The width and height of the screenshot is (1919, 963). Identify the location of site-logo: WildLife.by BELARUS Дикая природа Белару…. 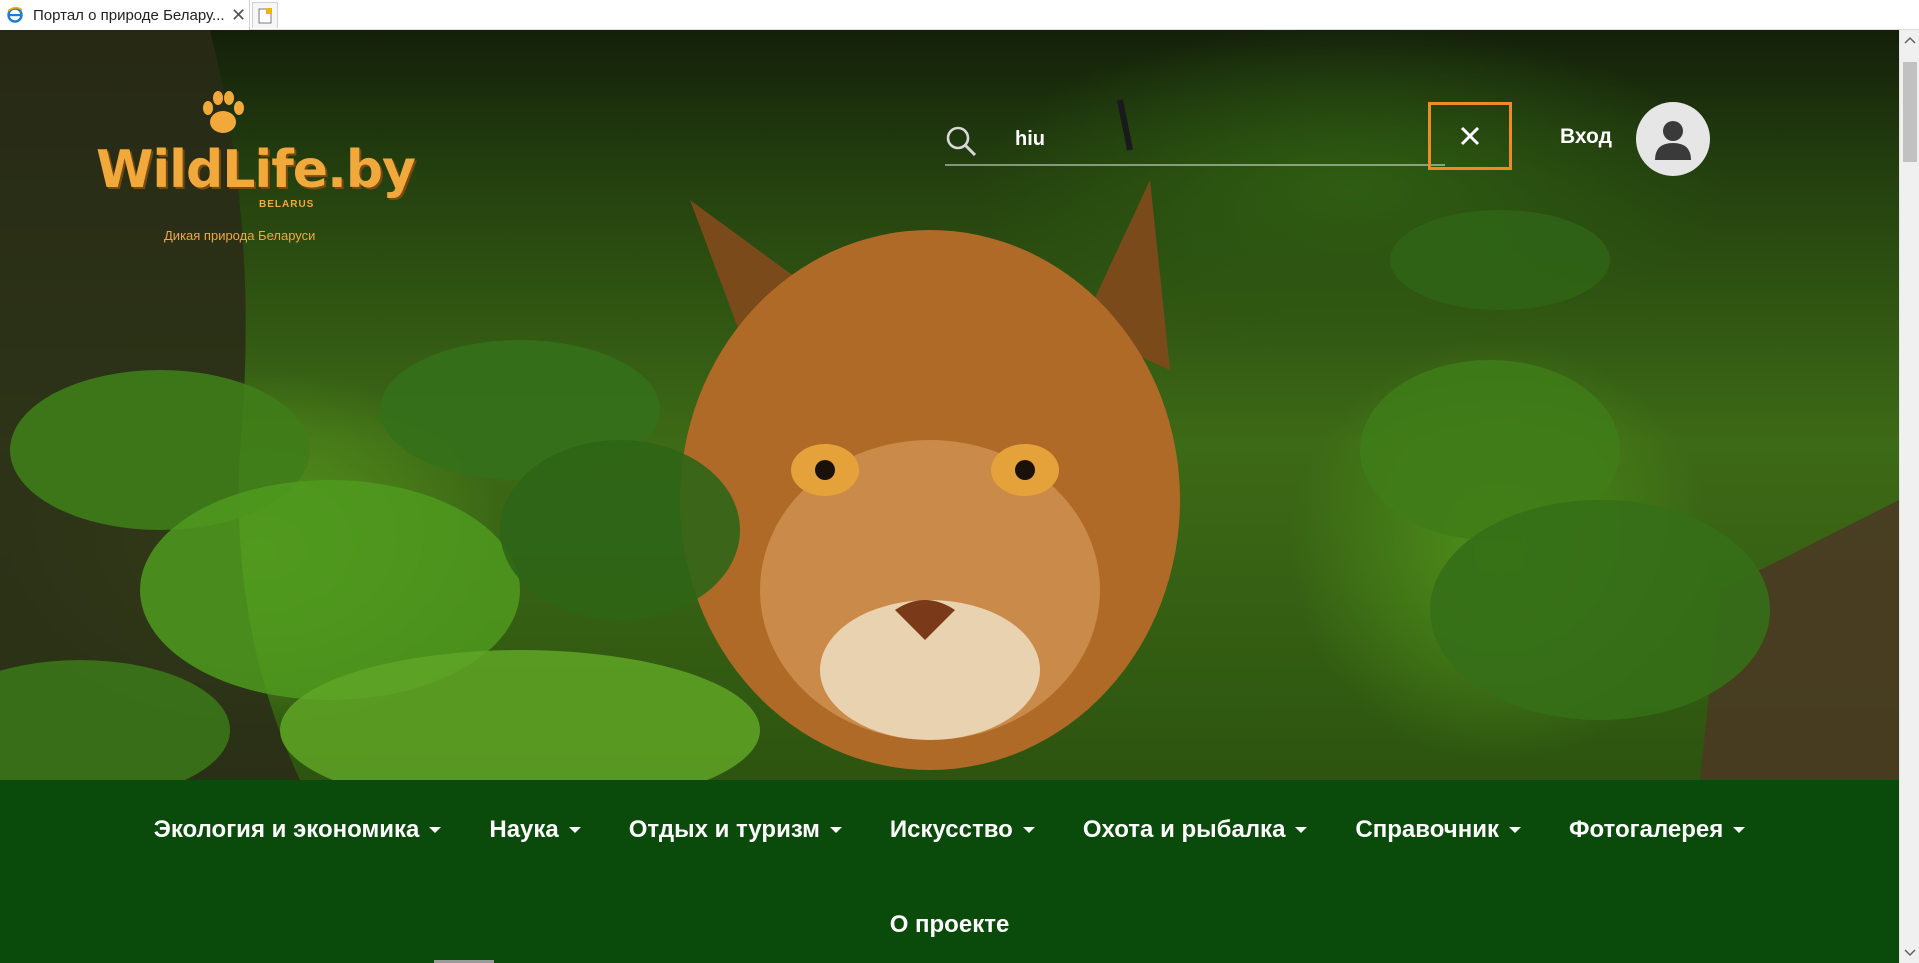
(256, 166).